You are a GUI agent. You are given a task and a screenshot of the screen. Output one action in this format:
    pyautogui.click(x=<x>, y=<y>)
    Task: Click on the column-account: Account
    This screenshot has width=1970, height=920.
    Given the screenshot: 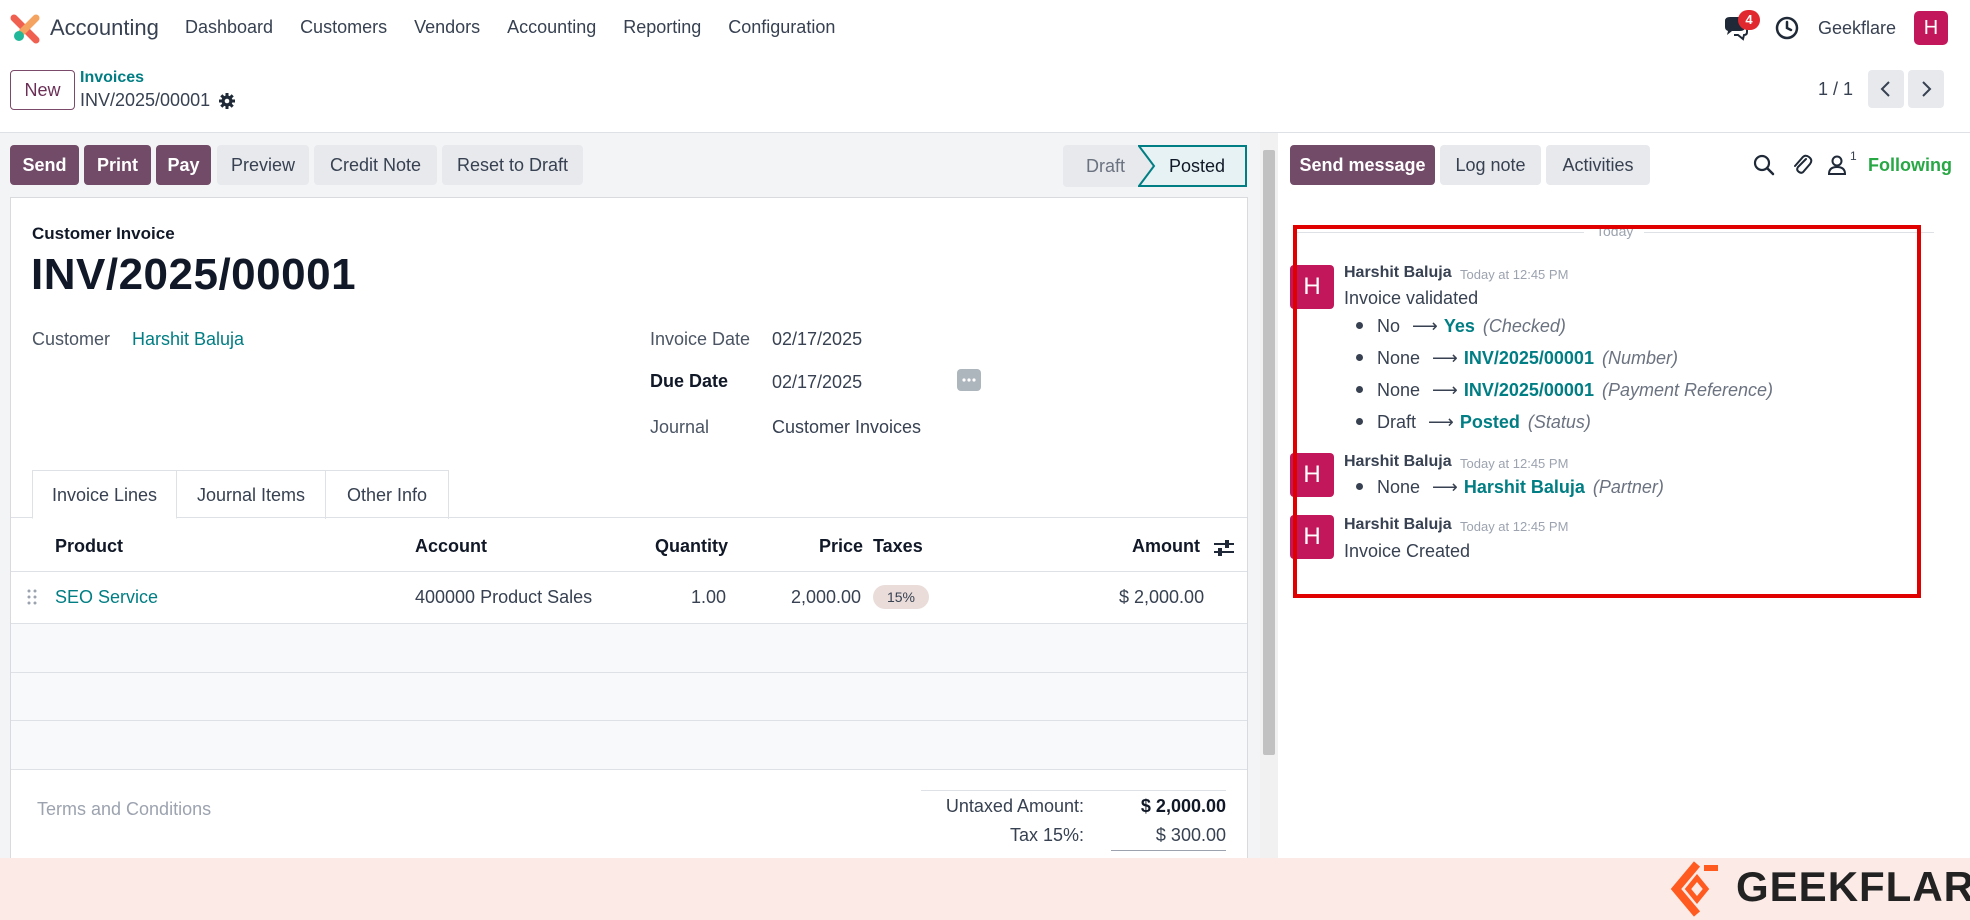 What is the action you would take?
    pyautogui.click(x=451, y=546)
    